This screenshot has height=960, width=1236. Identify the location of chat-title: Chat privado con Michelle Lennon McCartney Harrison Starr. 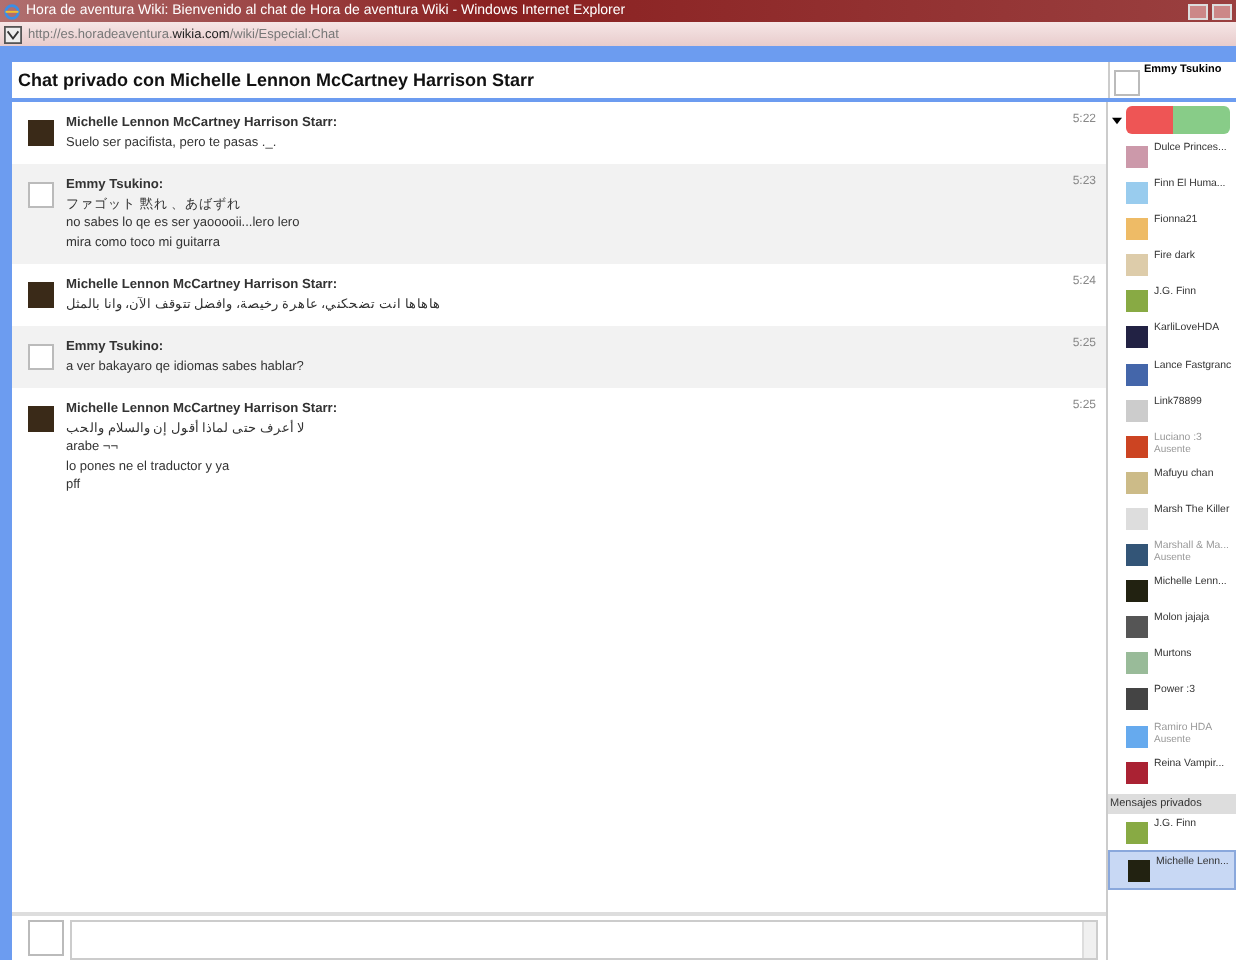
(276, 81).